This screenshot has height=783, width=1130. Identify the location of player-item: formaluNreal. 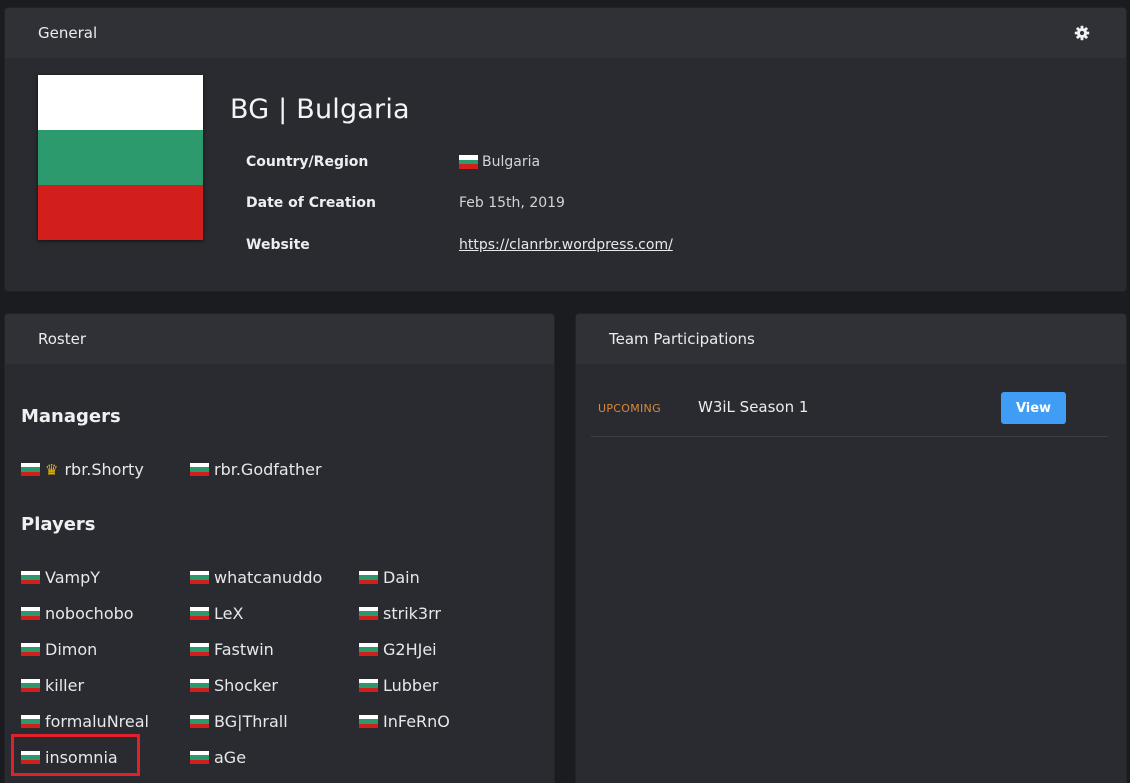
(85, 721).